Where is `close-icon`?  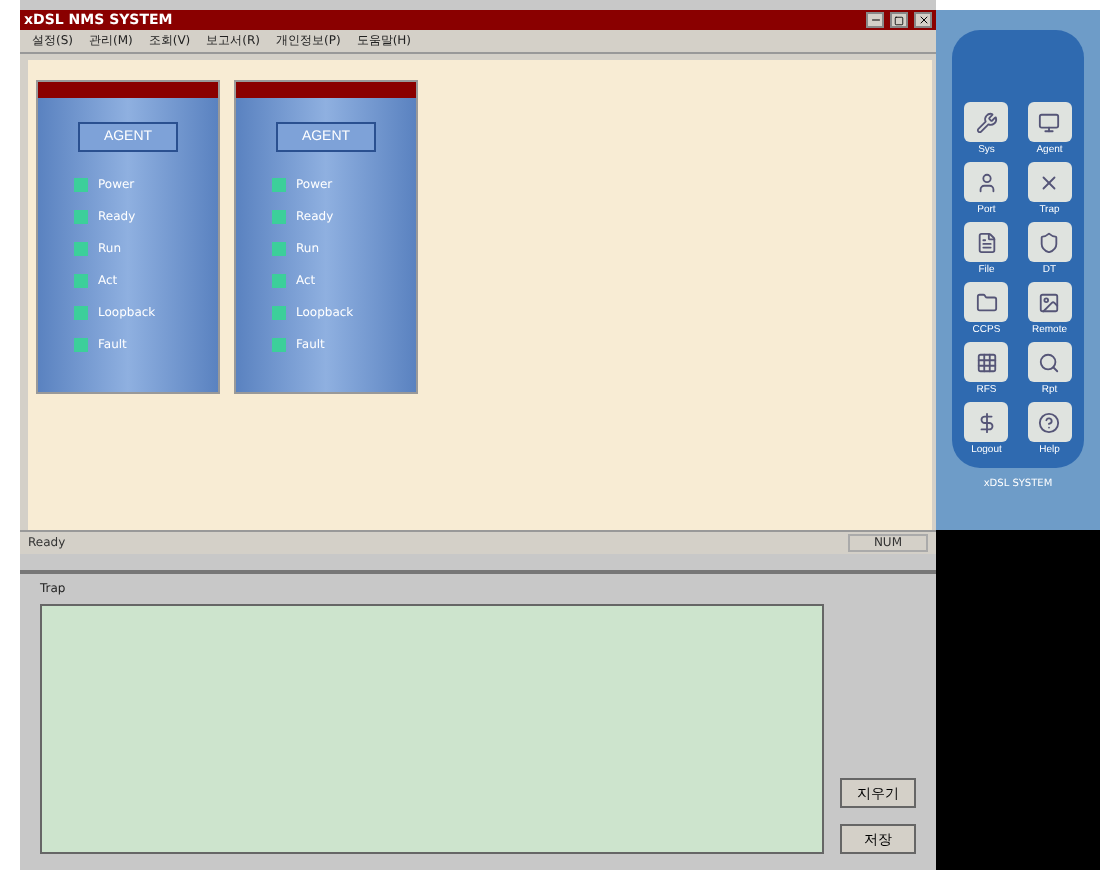 close-icon is located at coordinates (923, 20).